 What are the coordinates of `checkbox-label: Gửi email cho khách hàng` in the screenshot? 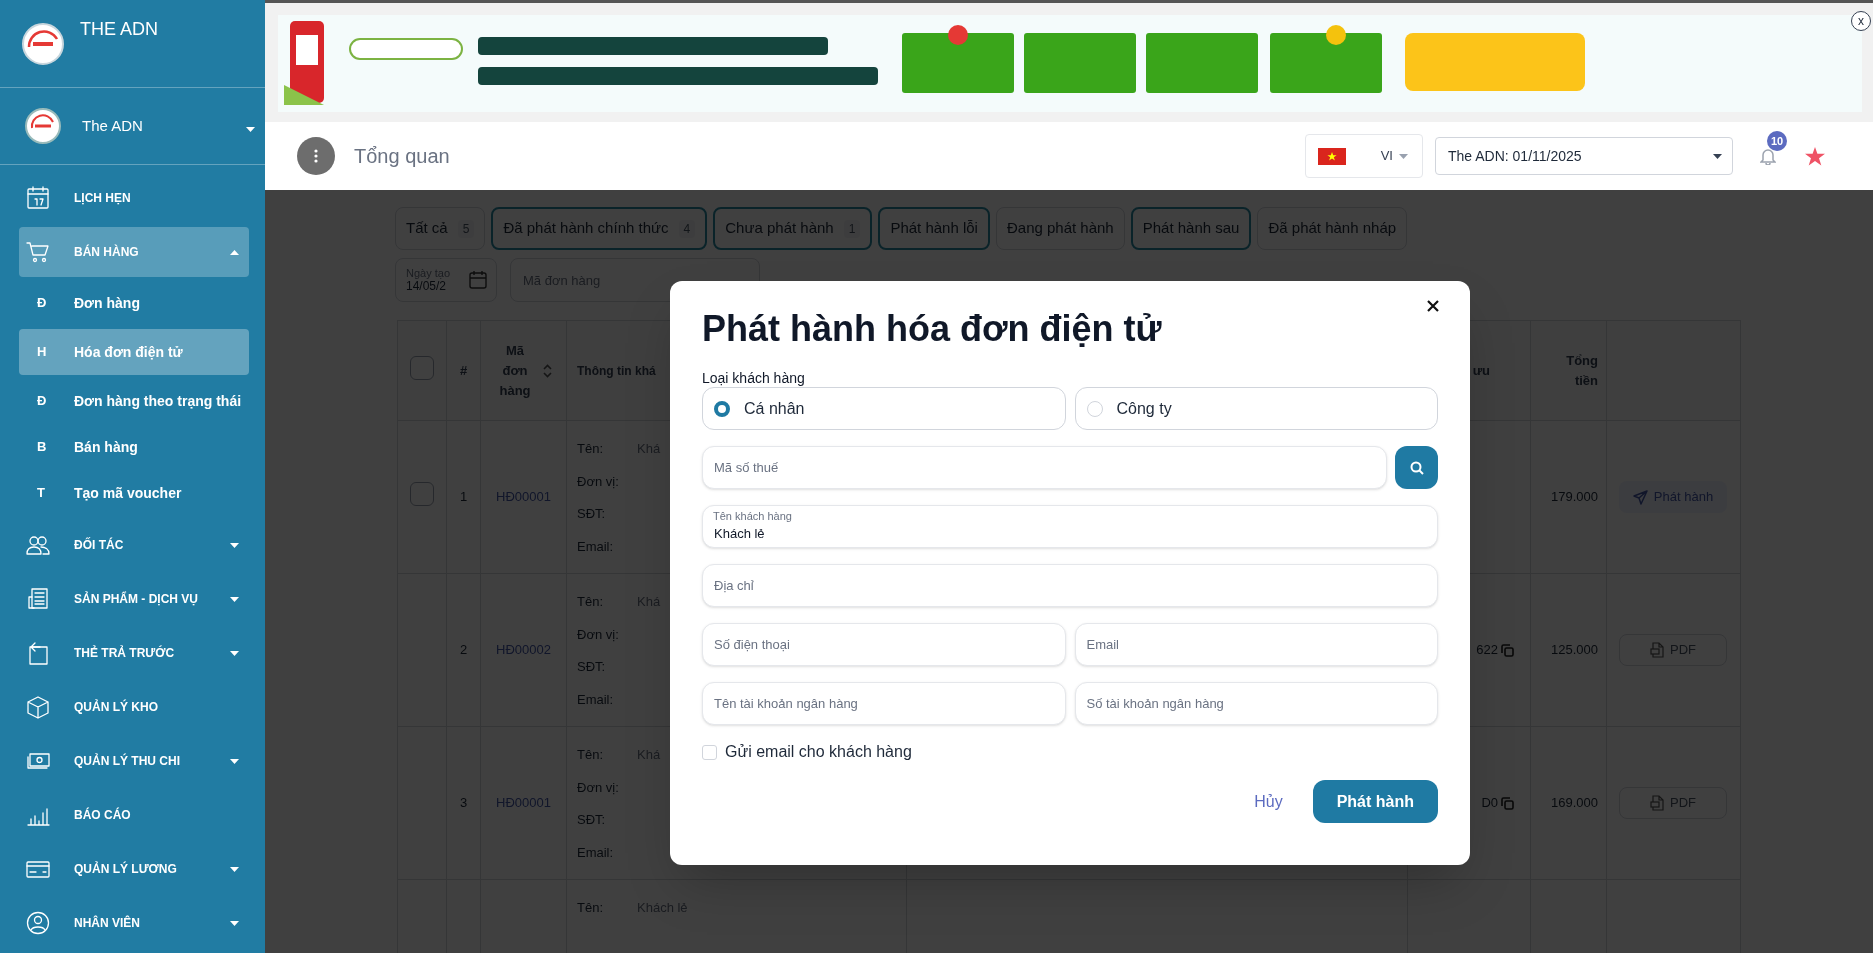 It's located at (818, 752).